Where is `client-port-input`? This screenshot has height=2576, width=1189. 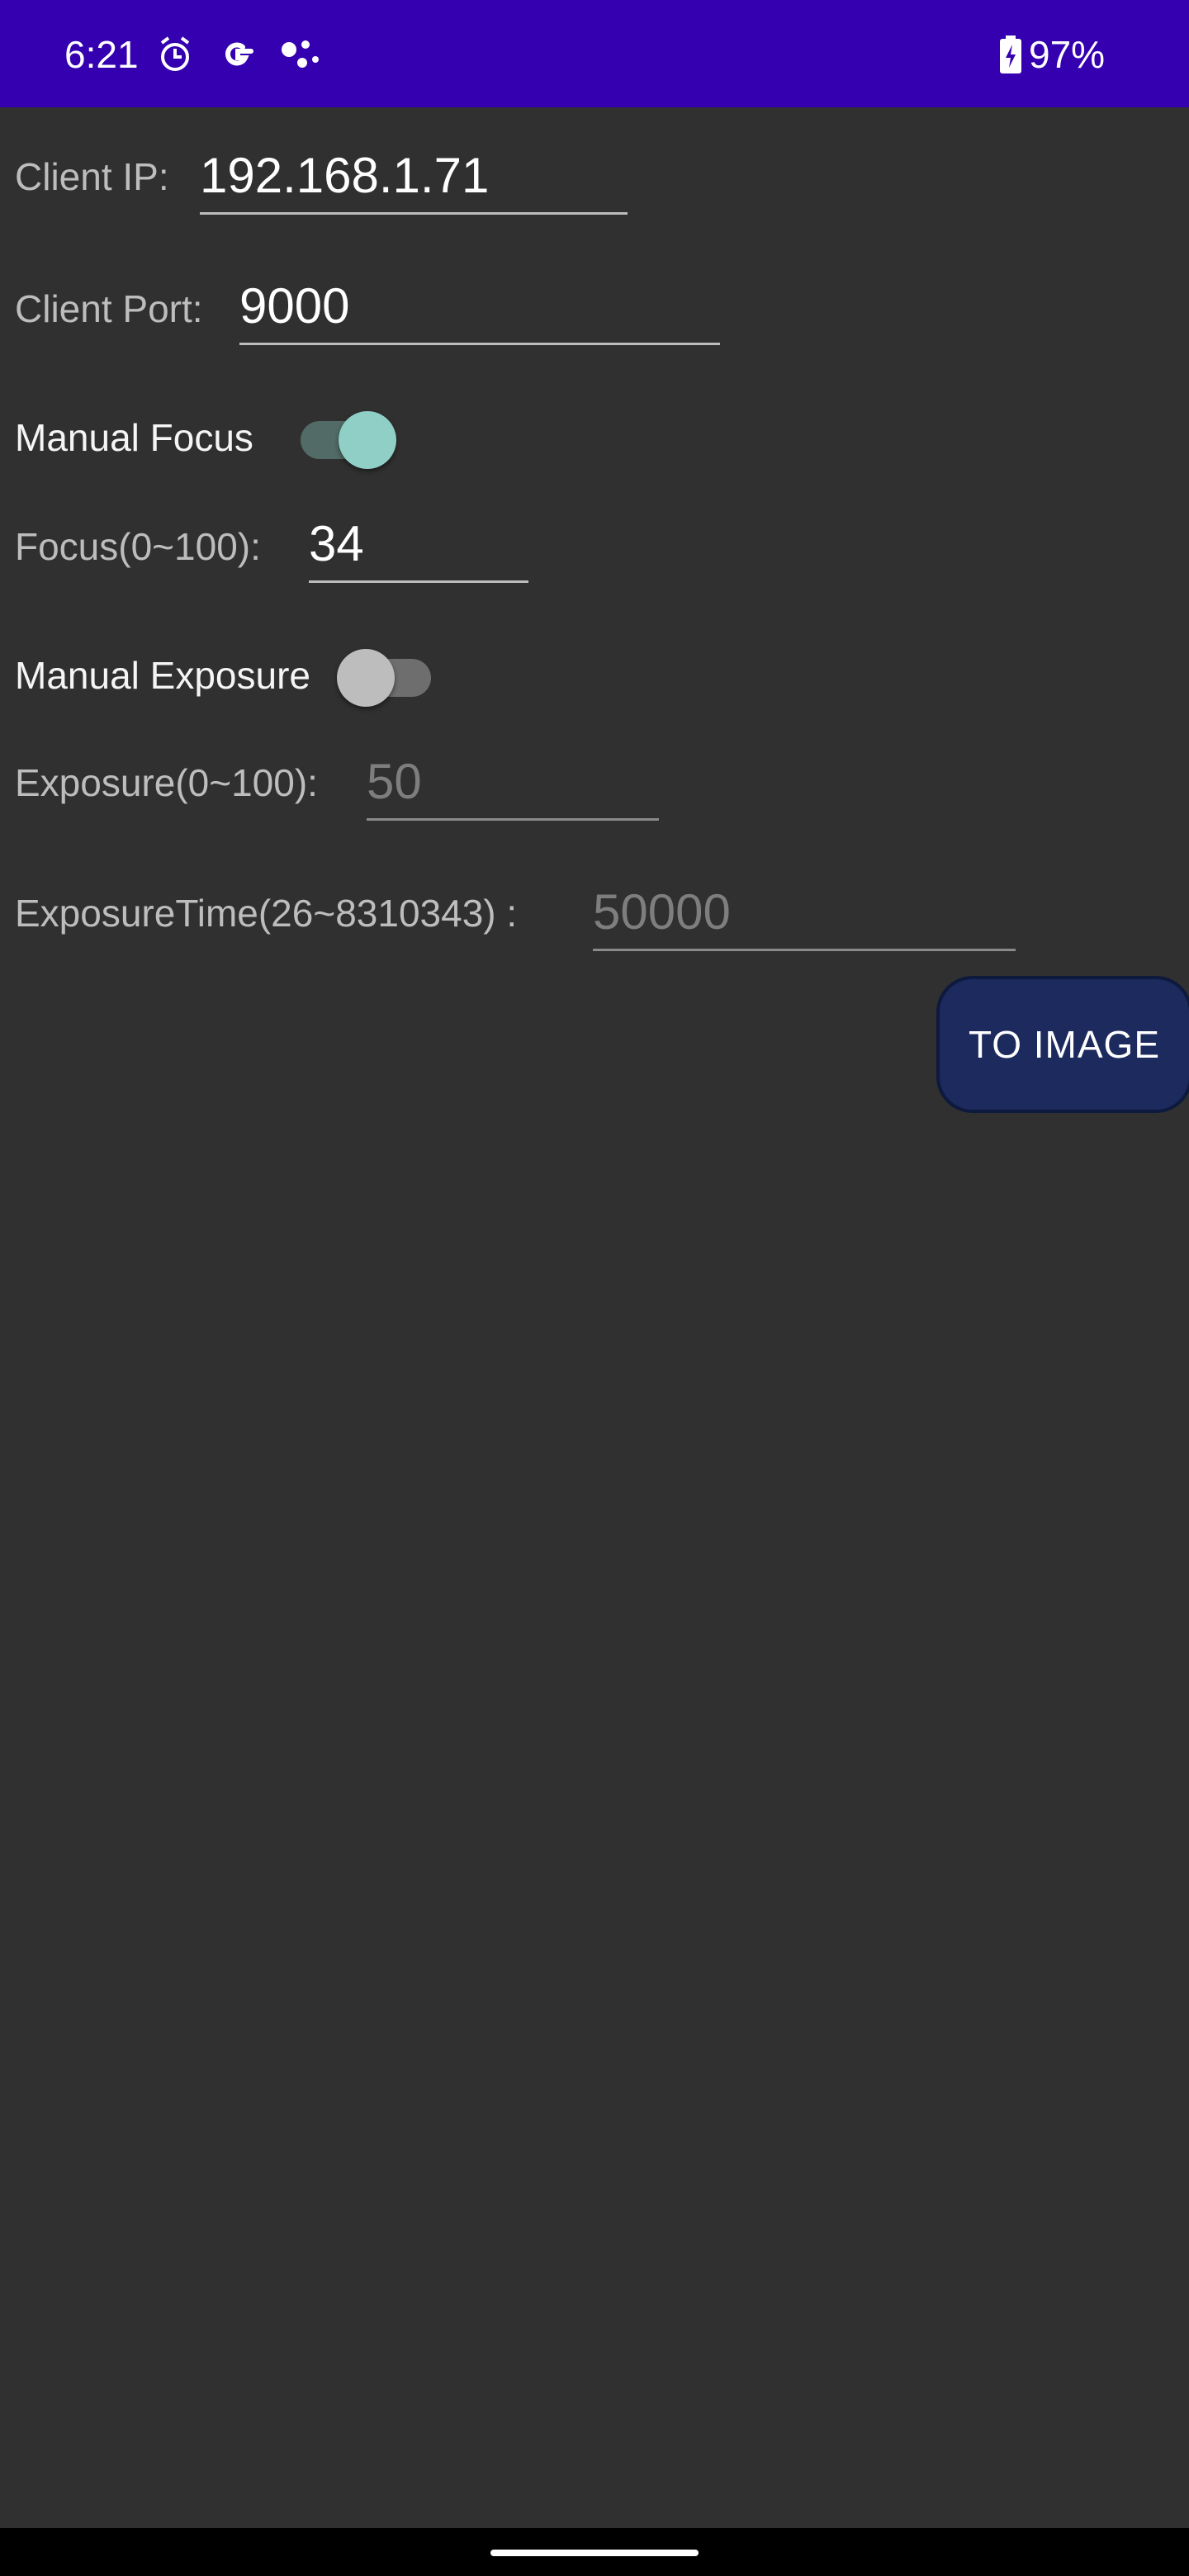
client-port-input is located at coordinates (479, 306).